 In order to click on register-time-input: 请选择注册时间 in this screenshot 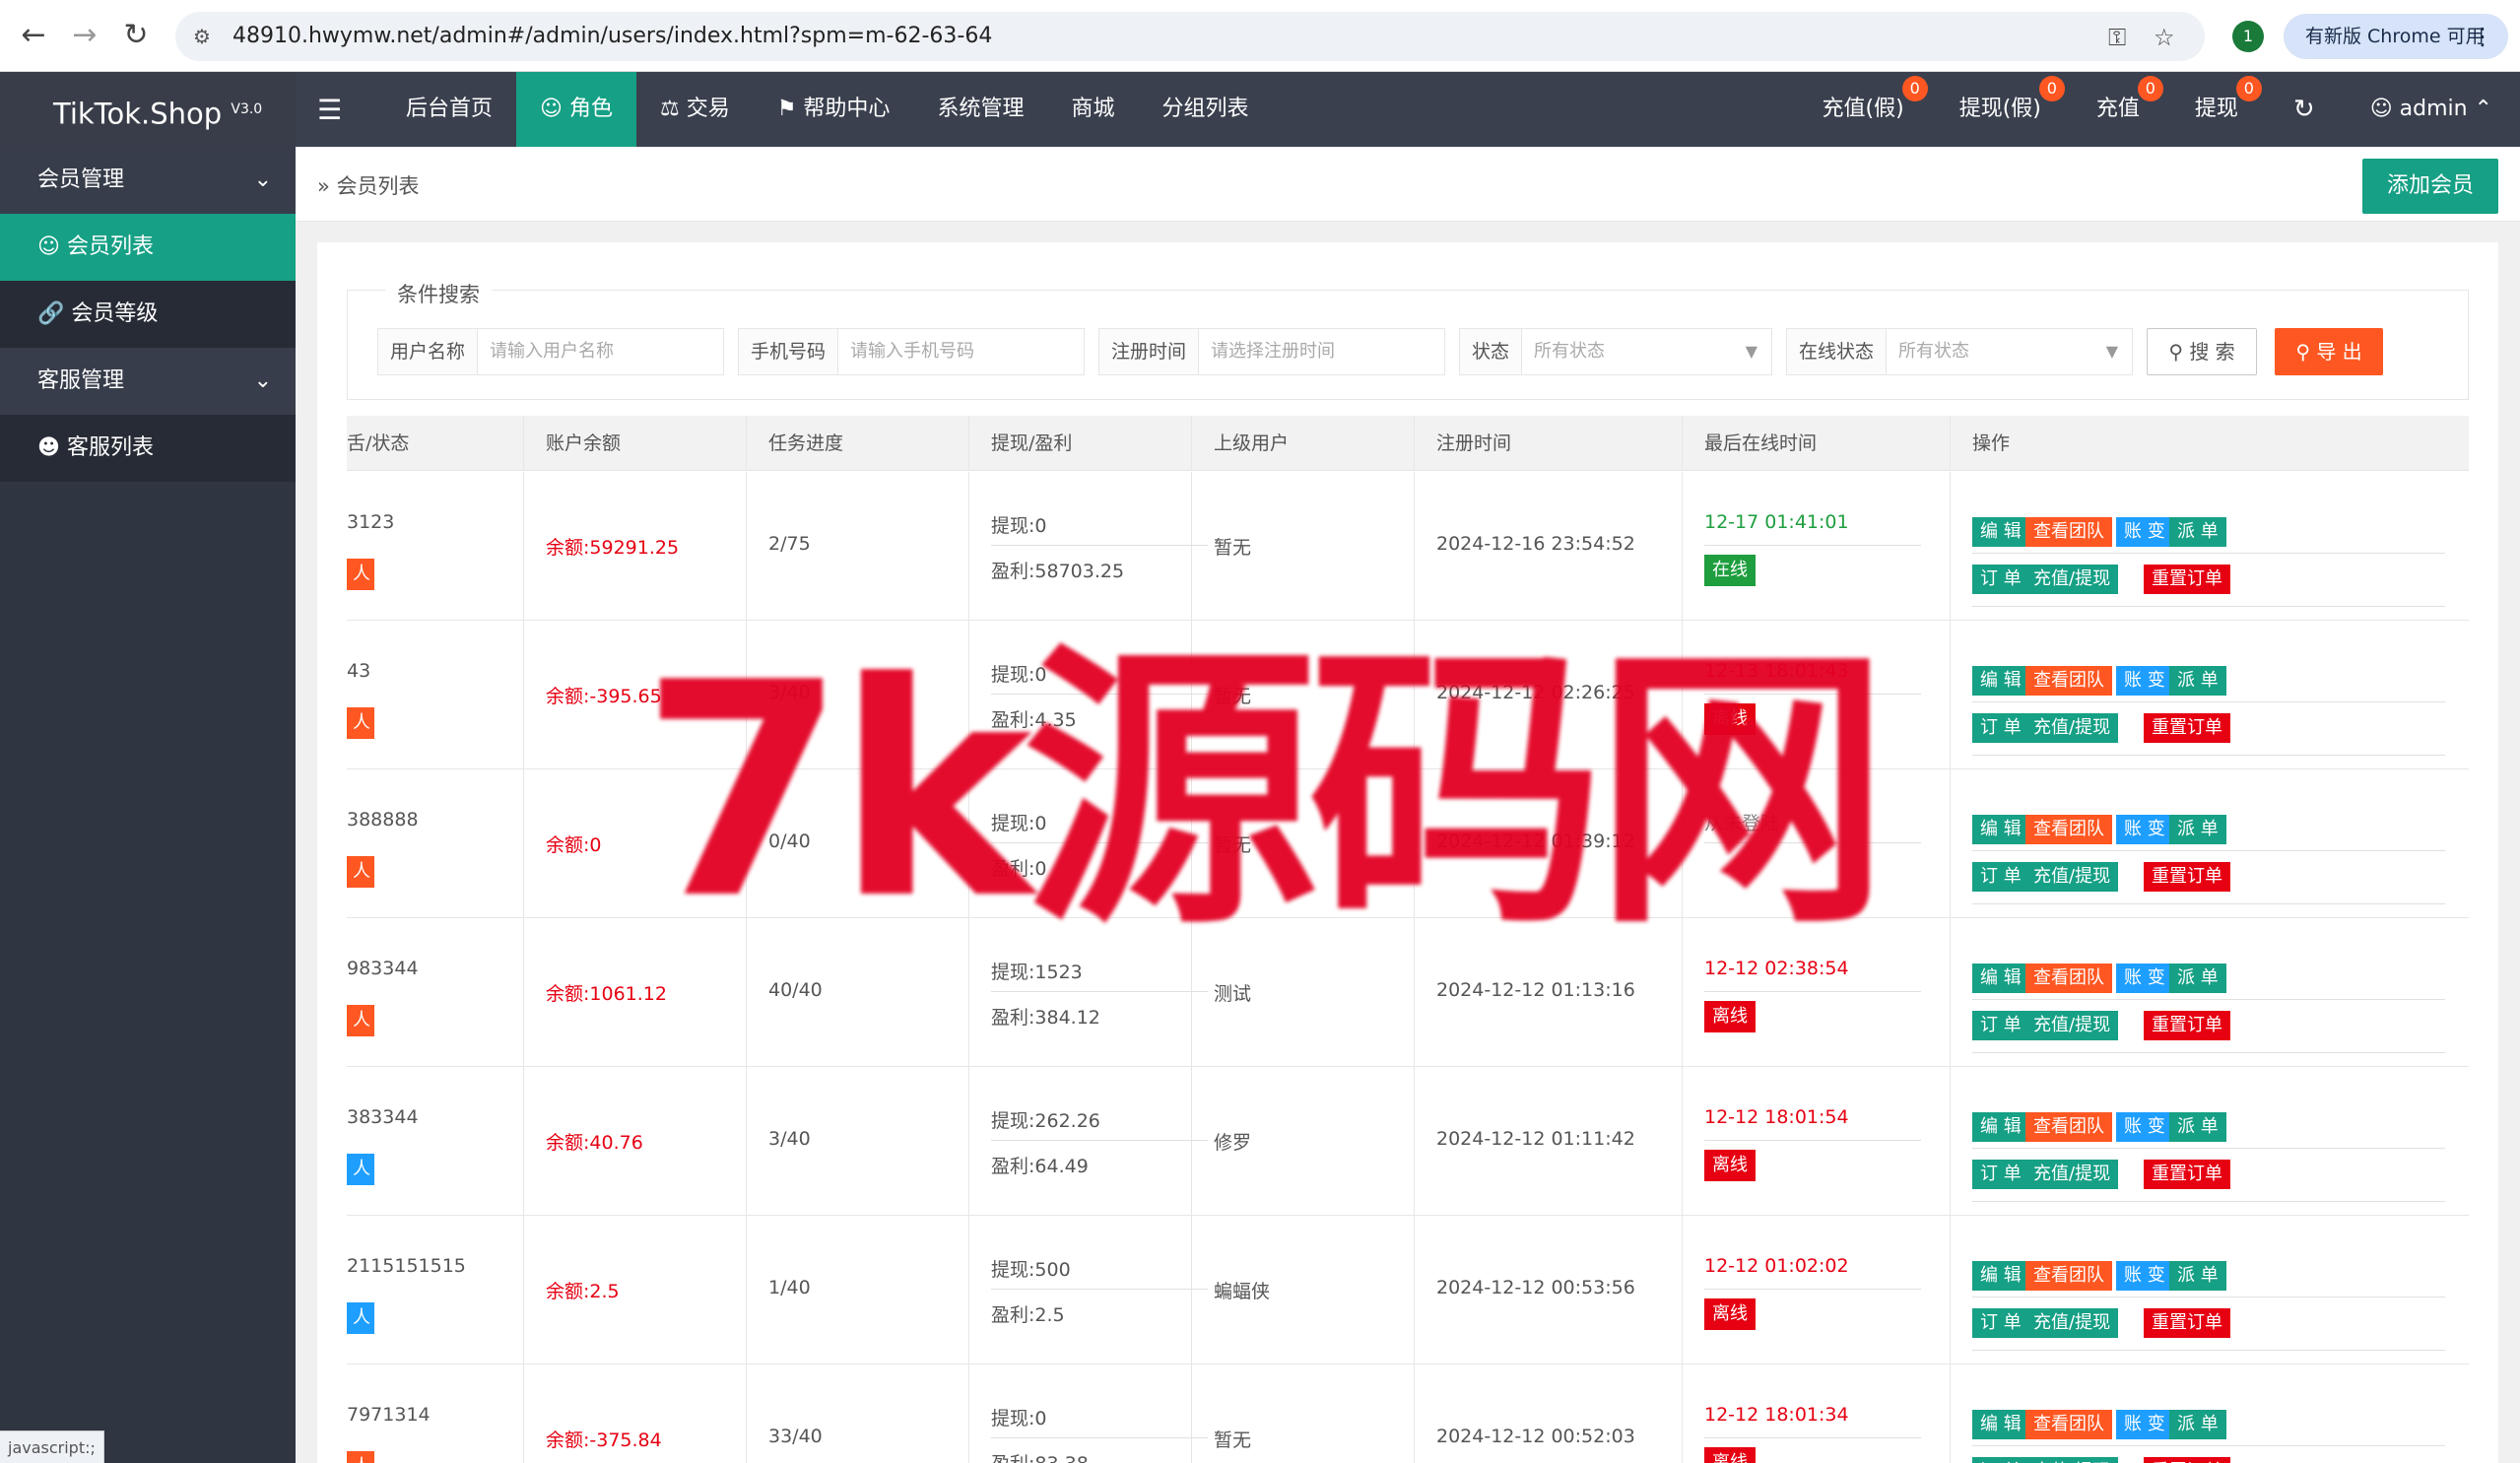, I will do `click(1321, 352)`.